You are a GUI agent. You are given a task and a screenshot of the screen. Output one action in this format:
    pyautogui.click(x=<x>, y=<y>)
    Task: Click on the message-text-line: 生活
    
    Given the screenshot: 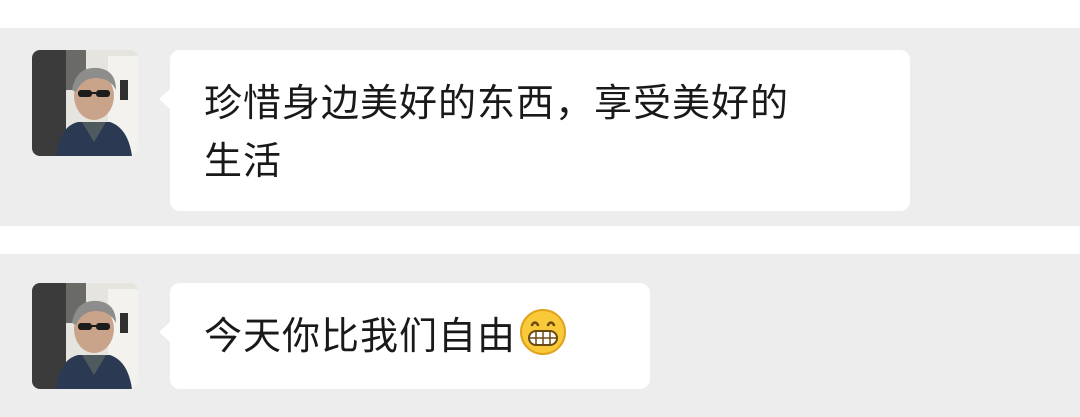 What is the action you would take?
    pyautogui.click(x=243, y=161)
    